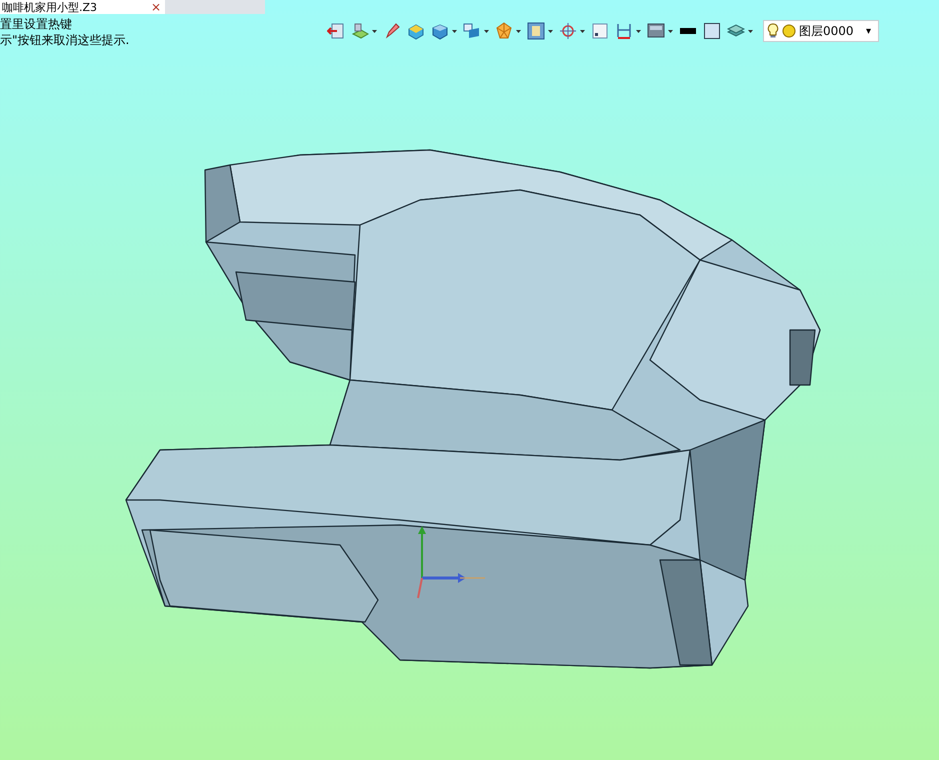  Describe the element at coordinates (536, 31) in the screenshot. I see `frame-icon` at that location.